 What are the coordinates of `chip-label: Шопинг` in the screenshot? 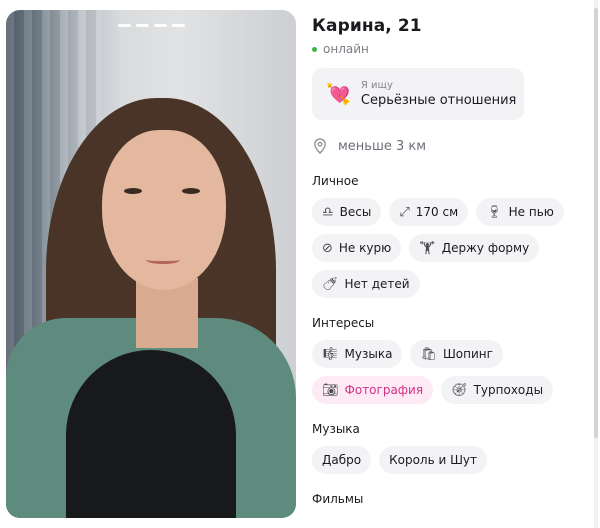 It's located at (467, 354).